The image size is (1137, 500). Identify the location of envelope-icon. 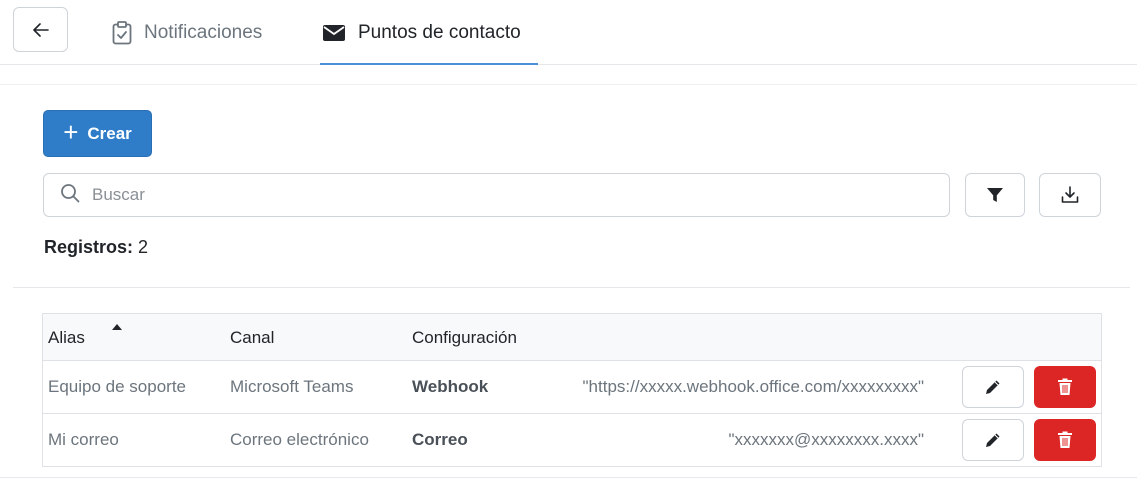
(334, 33).